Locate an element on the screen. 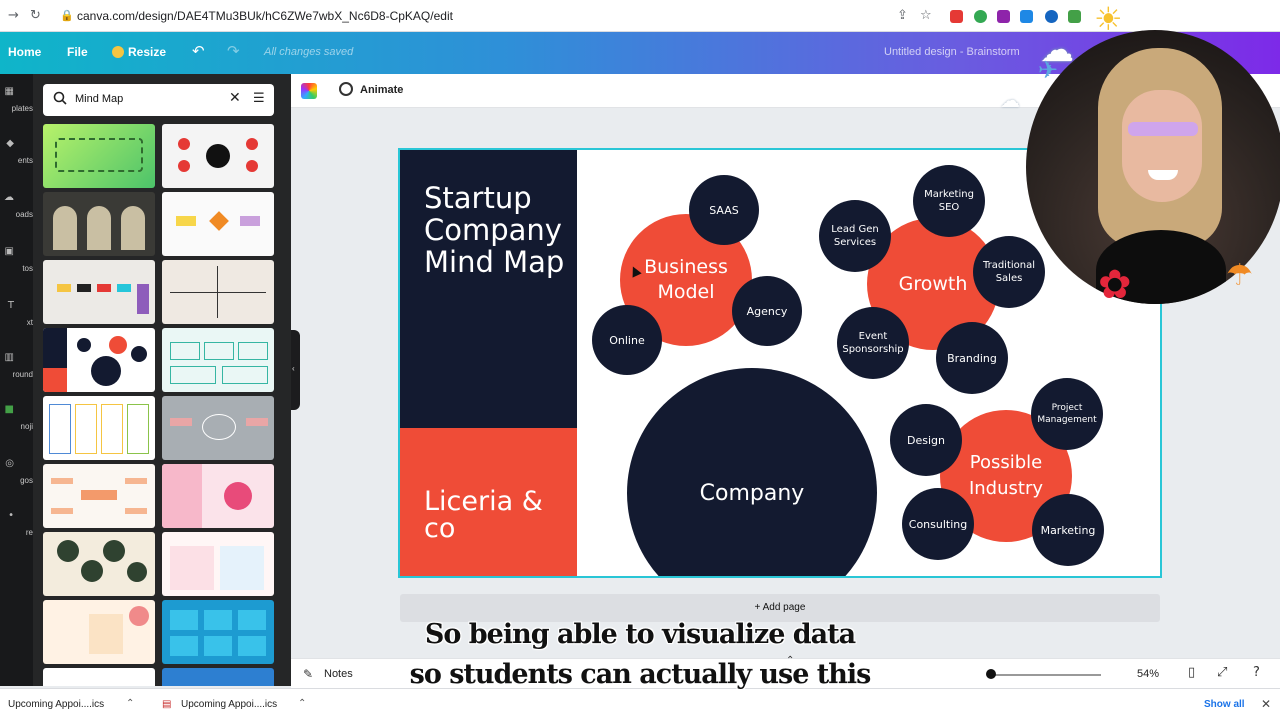 The height and width of the screenshot is (720, 1280). umbrella-sticker-icon: ☂ is located at coordinates (1239, 275).